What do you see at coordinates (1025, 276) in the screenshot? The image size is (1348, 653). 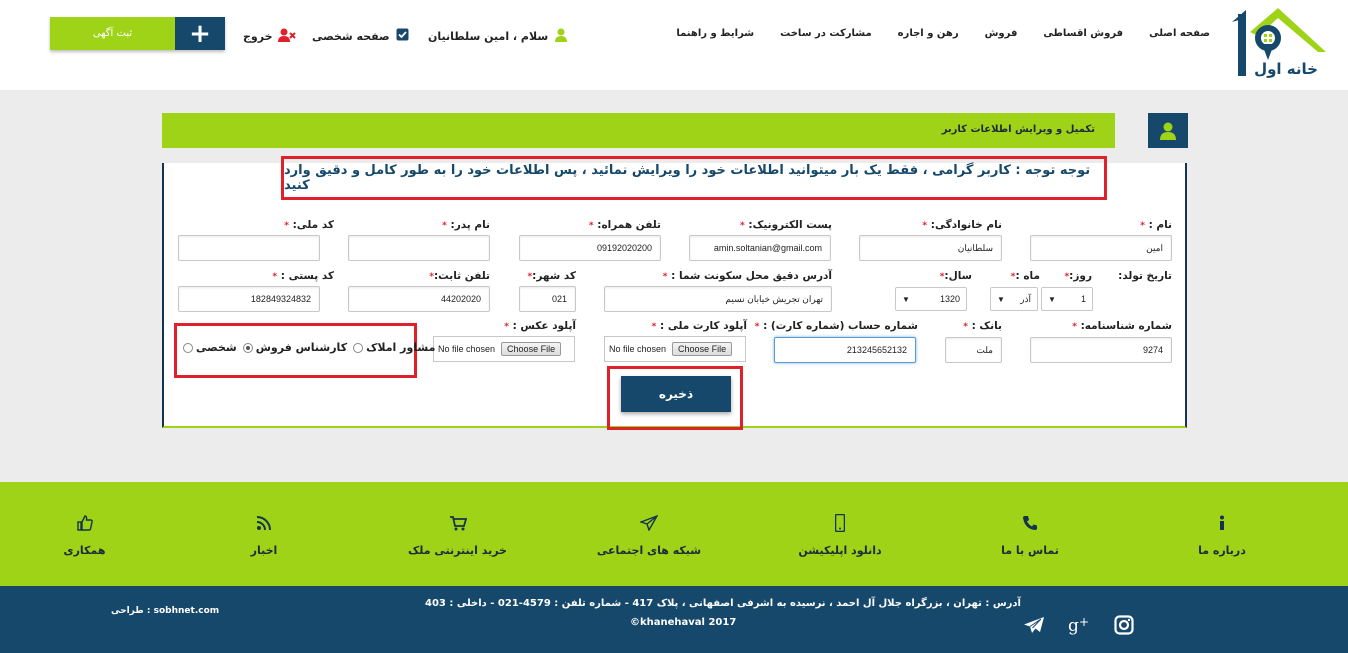 I see `month-label: ماه :*` at bounding box center [1025, 276].